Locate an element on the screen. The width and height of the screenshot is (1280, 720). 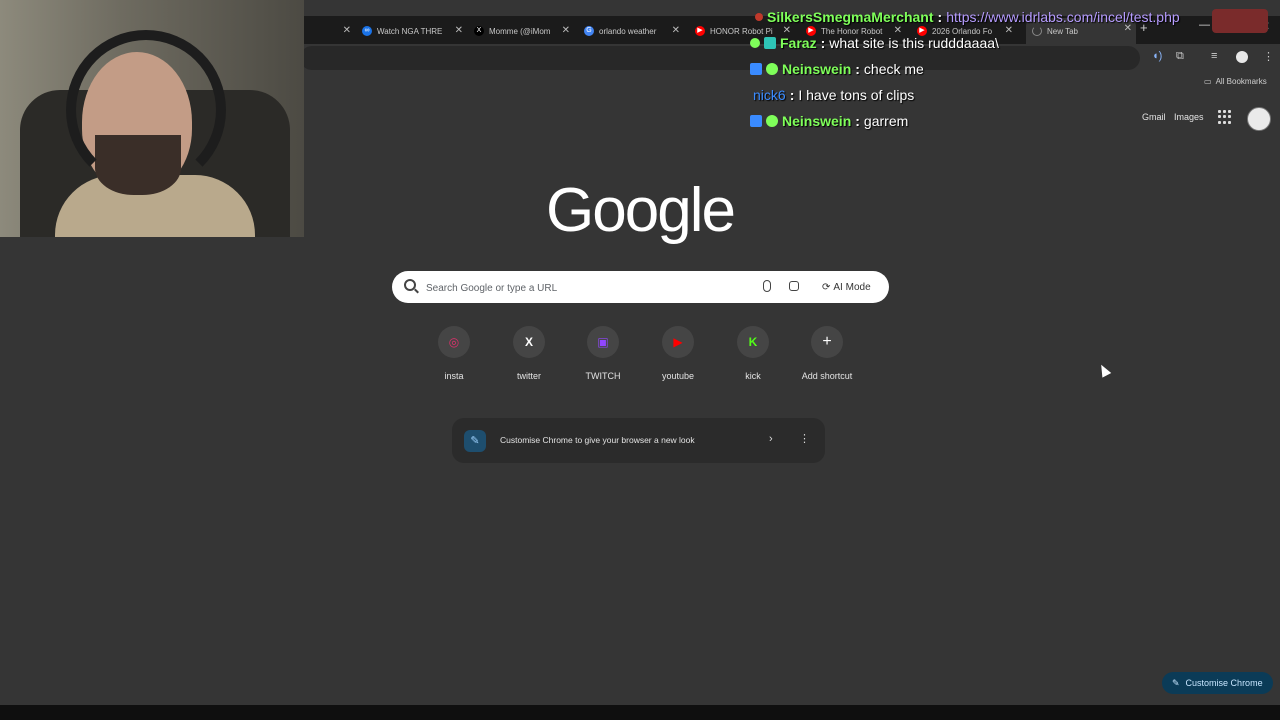
google-logo: Google is located at coordinates (641, 210).